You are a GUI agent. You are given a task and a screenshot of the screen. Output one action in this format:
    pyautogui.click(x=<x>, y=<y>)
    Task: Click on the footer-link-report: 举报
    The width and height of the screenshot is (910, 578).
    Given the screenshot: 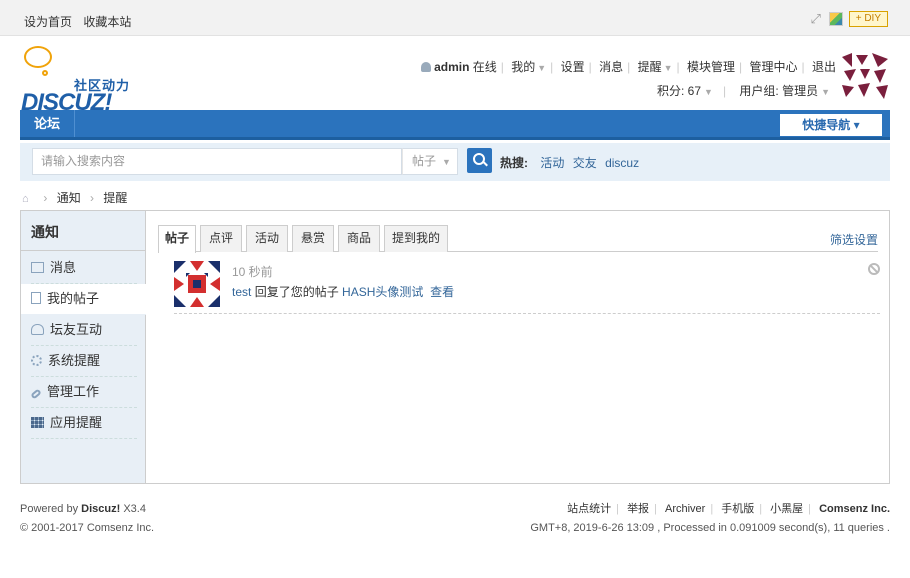 What is the action you would take?
    pyautogui.click(x=638, y=509)
    